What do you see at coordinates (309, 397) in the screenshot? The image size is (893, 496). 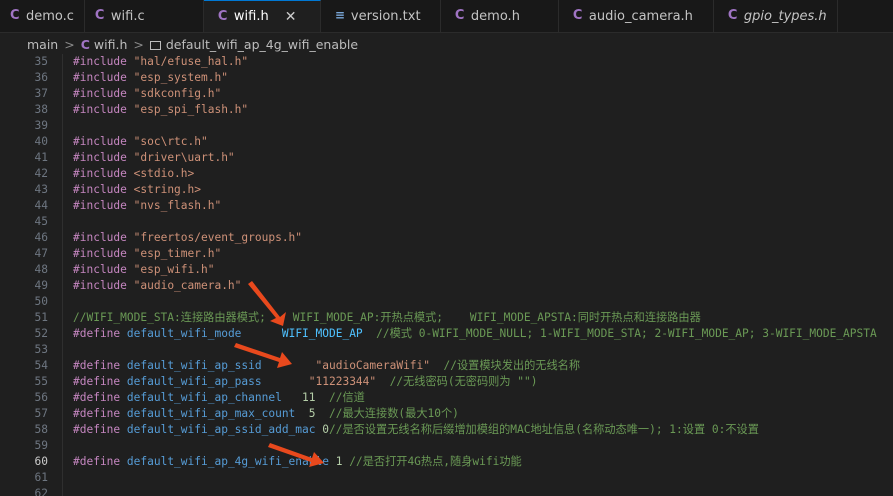 I see `macro-value: 11` at bounding box center [309, 397].